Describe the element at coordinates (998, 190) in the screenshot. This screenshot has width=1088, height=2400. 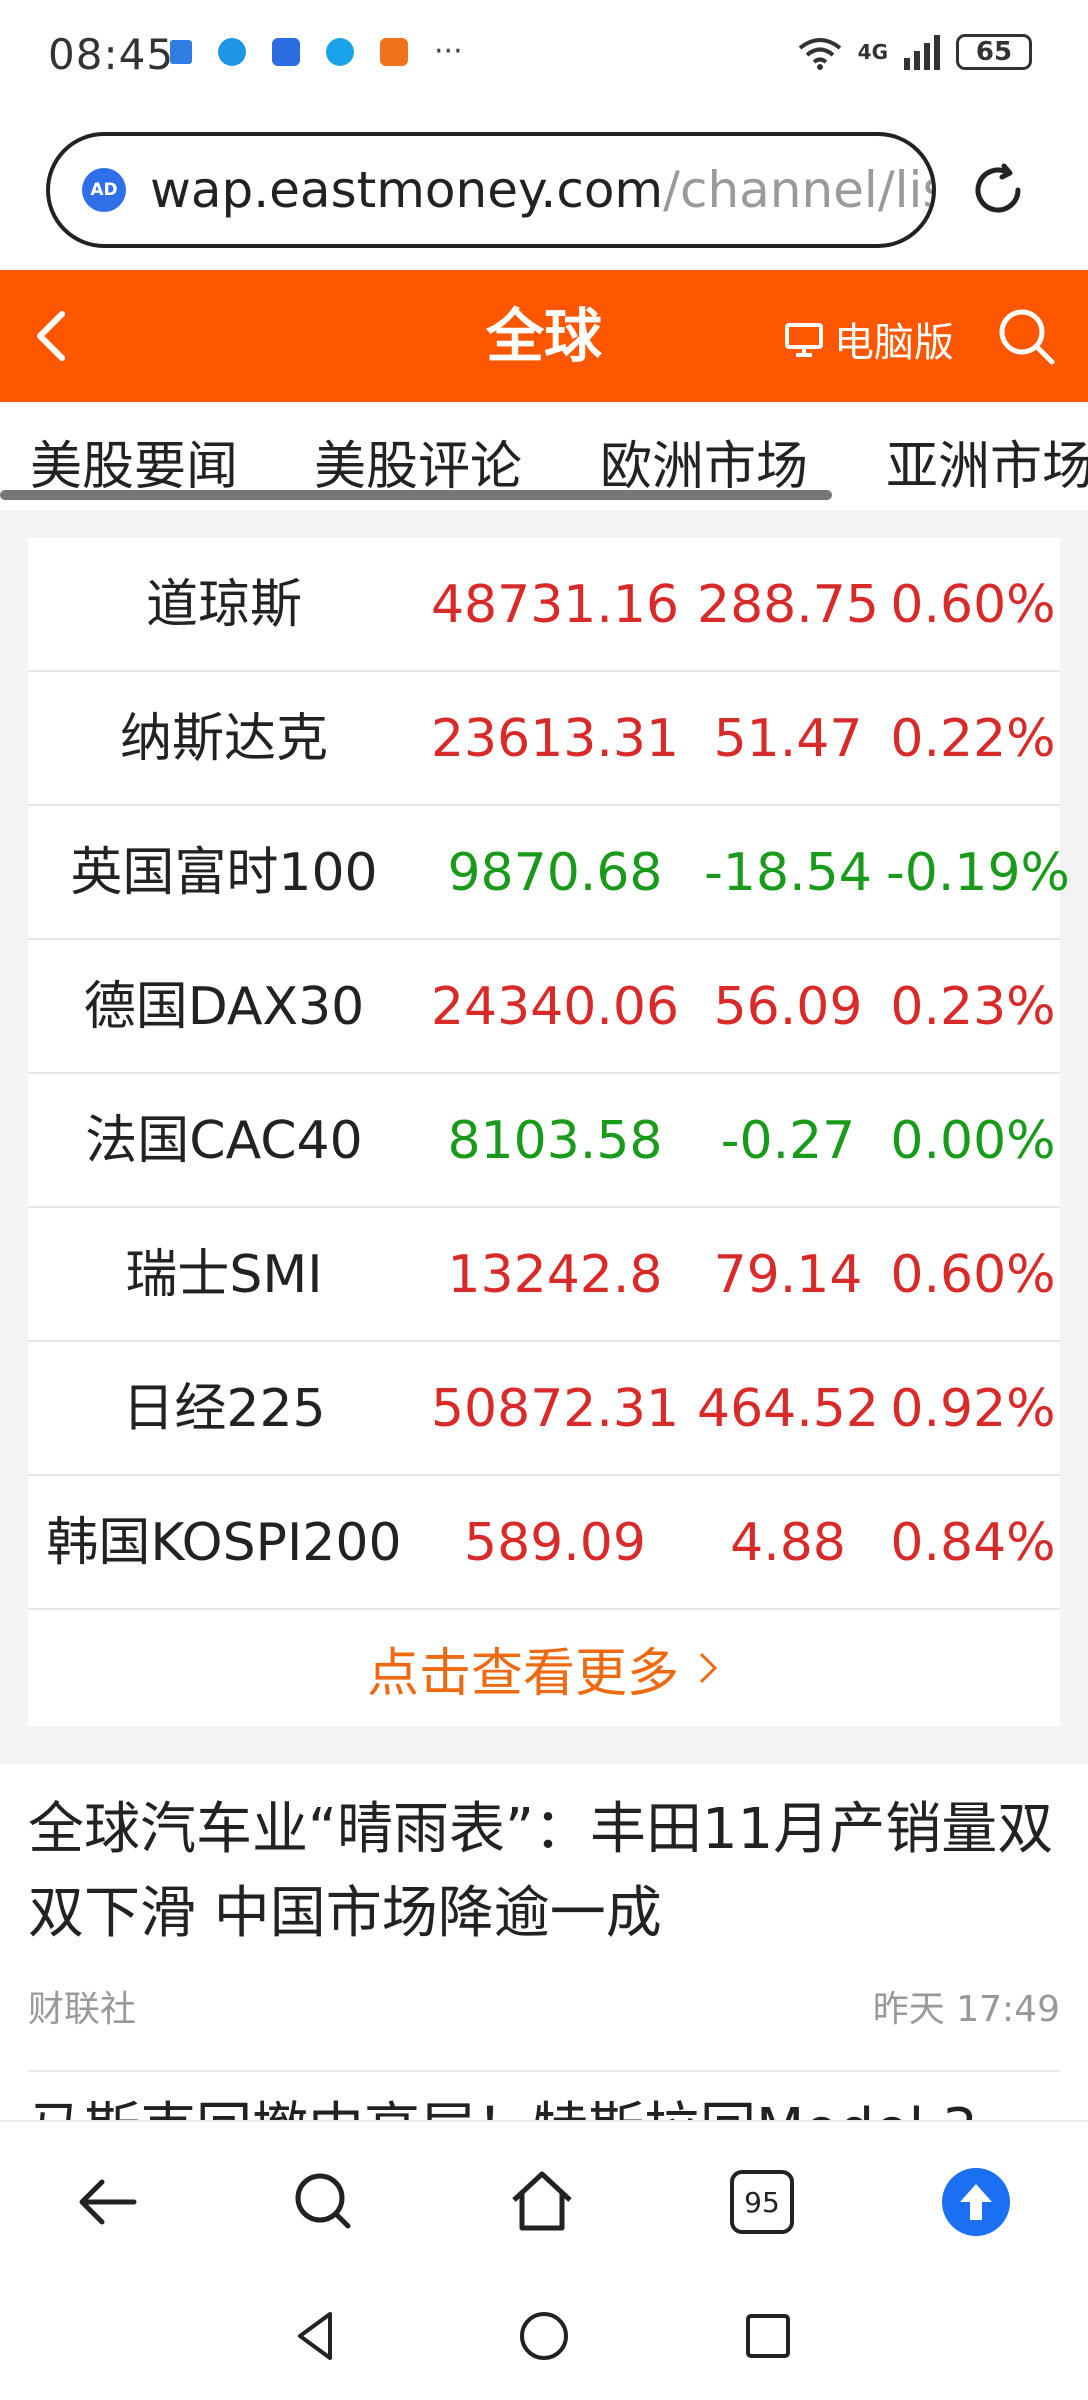
I see `reload-icon` at that location.